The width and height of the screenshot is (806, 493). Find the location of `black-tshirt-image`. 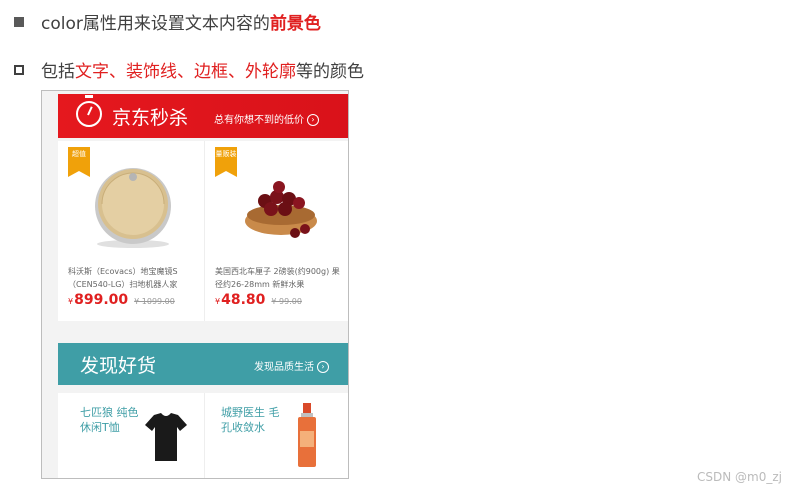

black-tshirt-image is located at coordinates (166, 437).